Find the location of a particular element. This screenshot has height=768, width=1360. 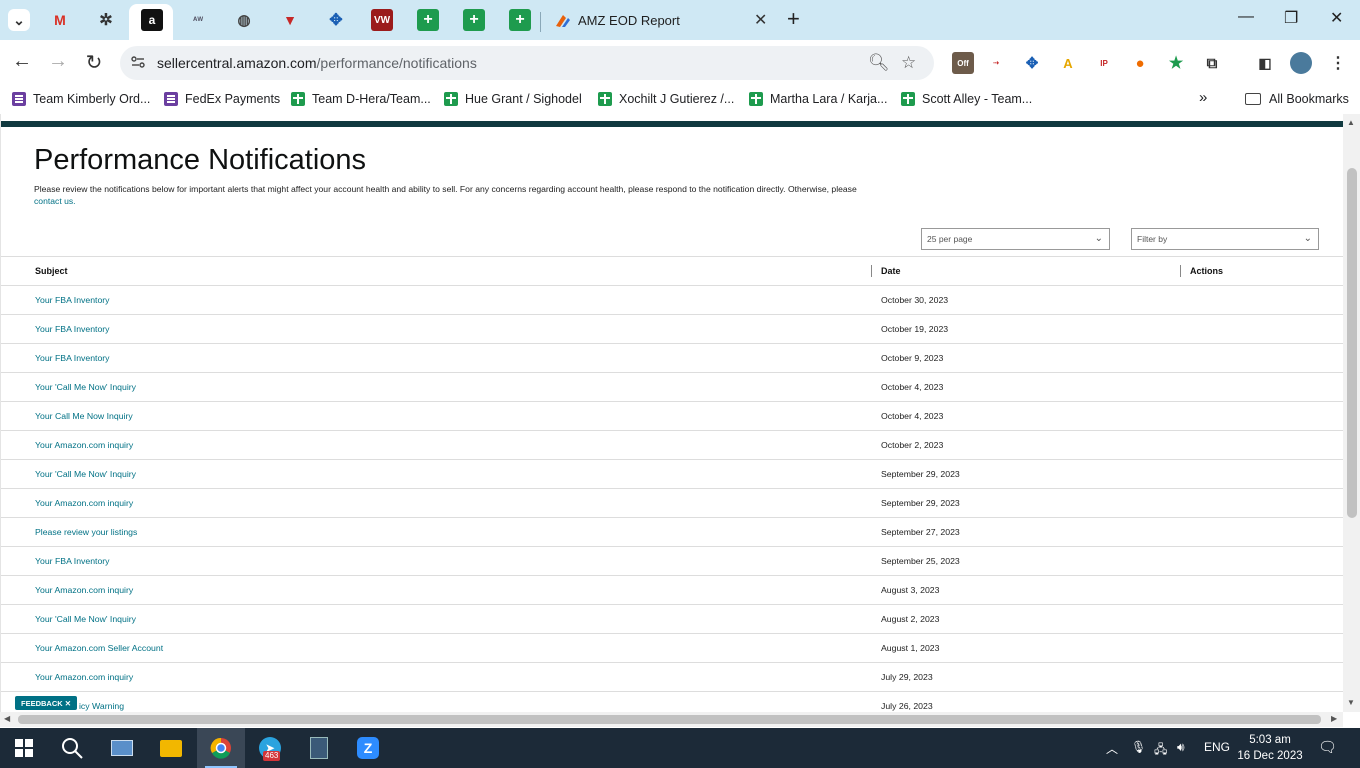

per-page-select: 25 per page ⌄ is located at coordinates (1015, 239).